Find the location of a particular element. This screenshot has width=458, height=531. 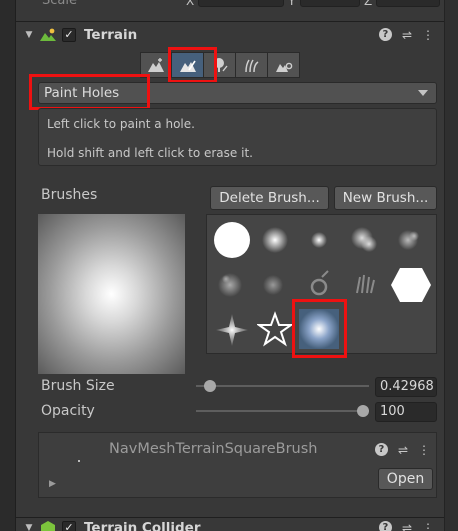

brush-star-soft is located at coordinates (232, 330).